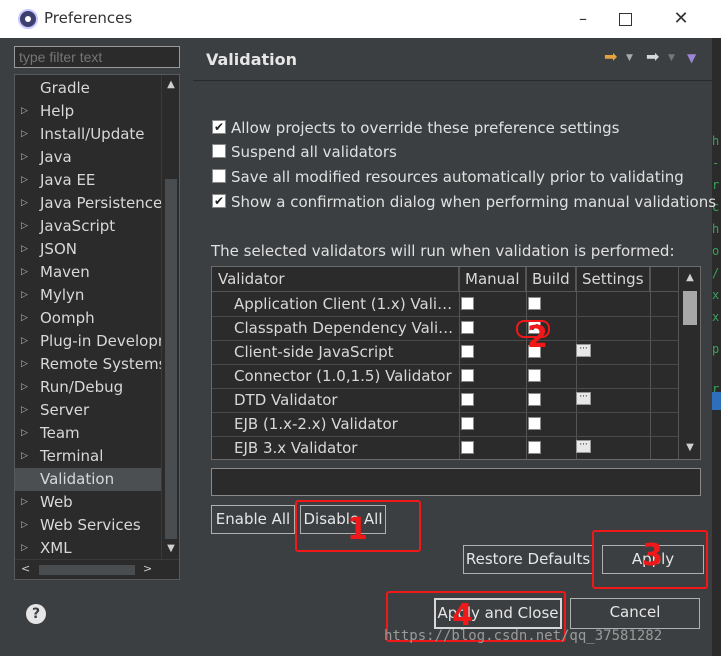 The width and height of the screenshot is (721, 656). What do you see at coordinates (36, 614) in the screenshot?
I see `help-icon: ?` at bounding box center [36, 614].